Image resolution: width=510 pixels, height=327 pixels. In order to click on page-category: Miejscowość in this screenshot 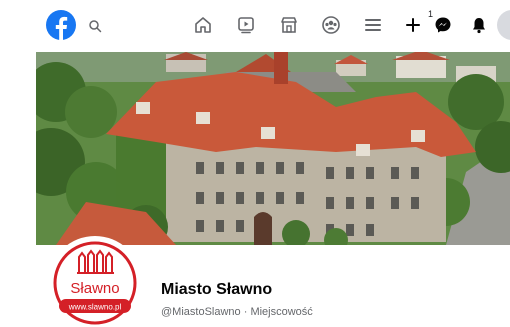, I will do `click(281, 312)`.